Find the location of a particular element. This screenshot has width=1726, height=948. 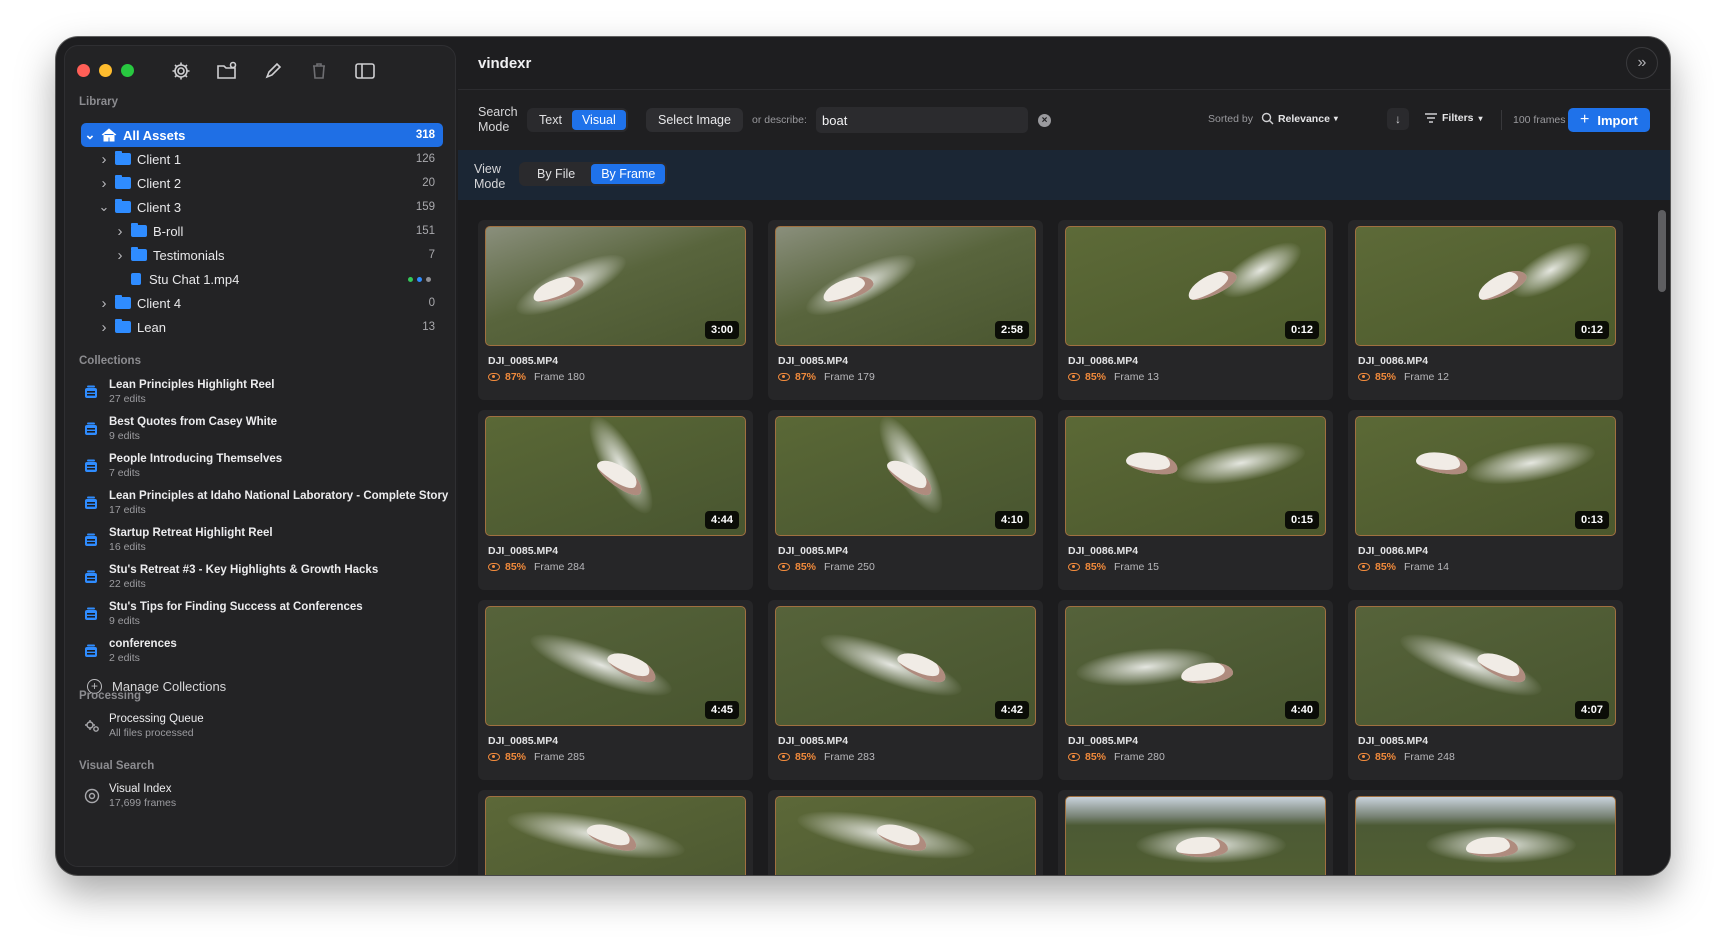

result-card: 0:12 DJI_0086.MP4 85% Frame 13 is located at coordinates (1195, 310).